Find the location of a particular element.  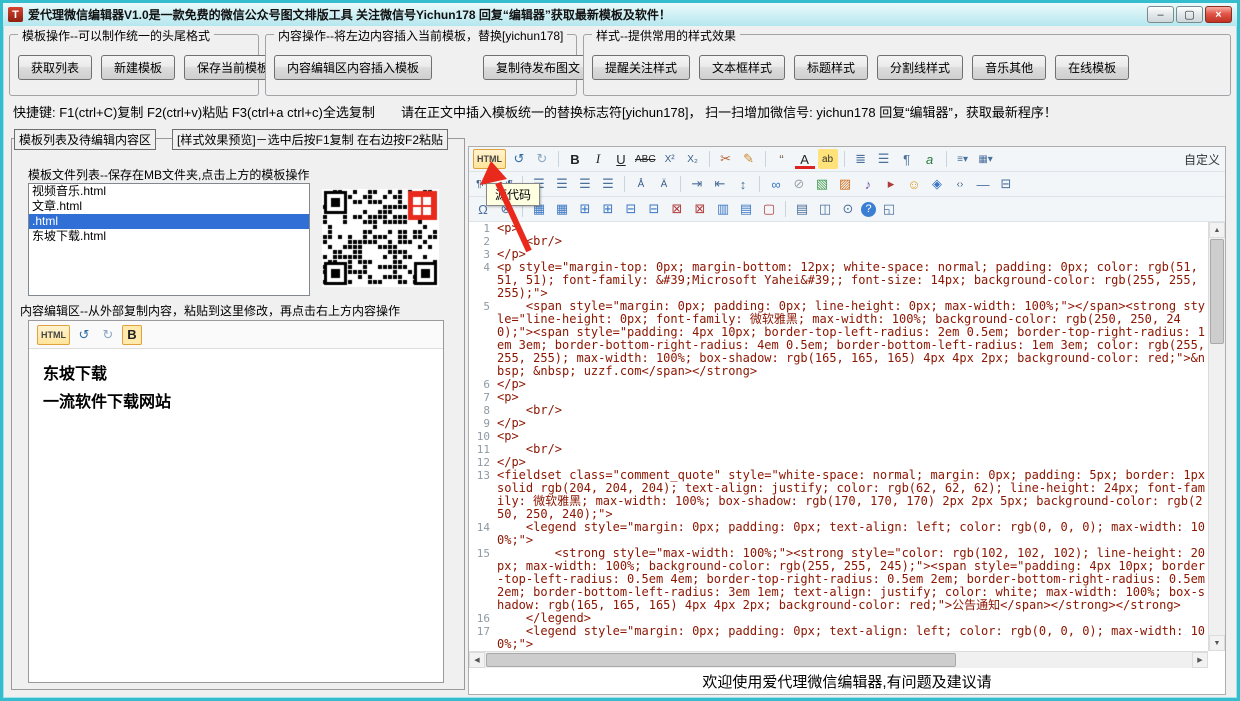

file-list-item: 文章.html is located at coordinates (169, 206).